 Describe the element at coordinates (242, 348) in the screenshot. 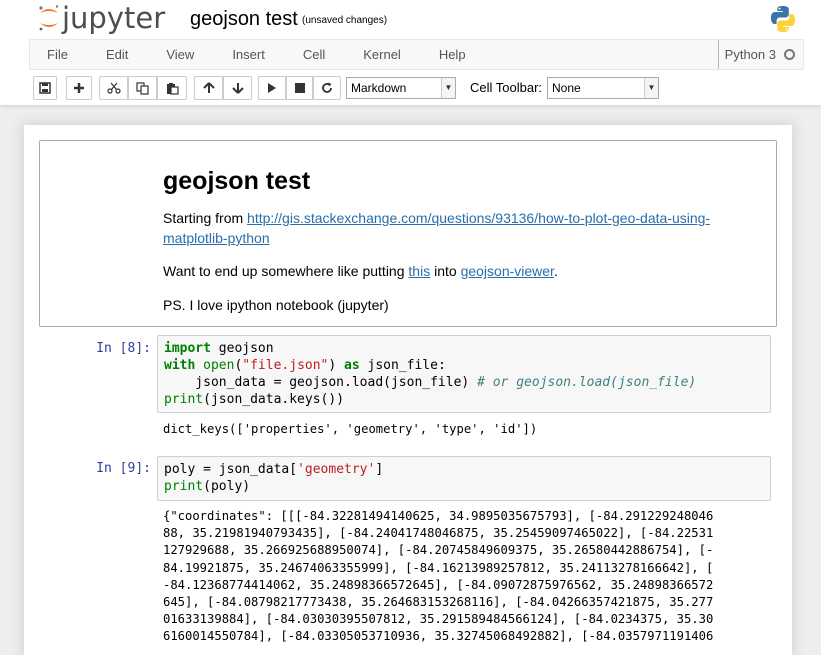

I see `code-token: geojson` at that location.